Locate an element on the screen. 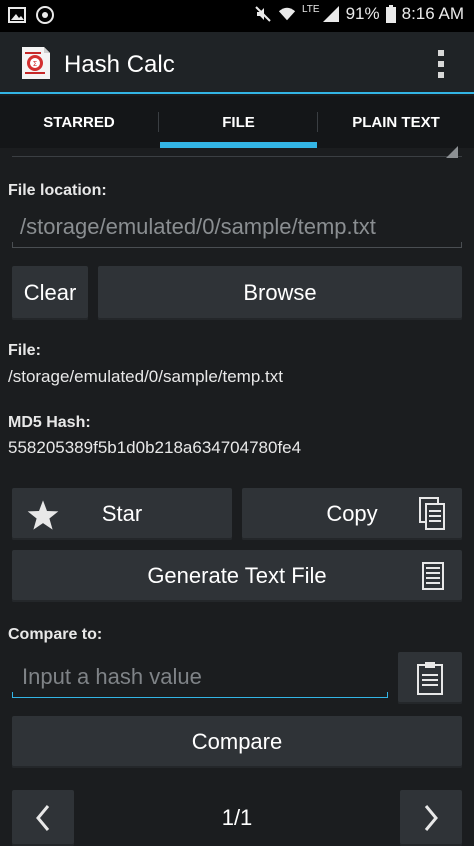  tab-file: FILE is located at coordinates (238, 122).